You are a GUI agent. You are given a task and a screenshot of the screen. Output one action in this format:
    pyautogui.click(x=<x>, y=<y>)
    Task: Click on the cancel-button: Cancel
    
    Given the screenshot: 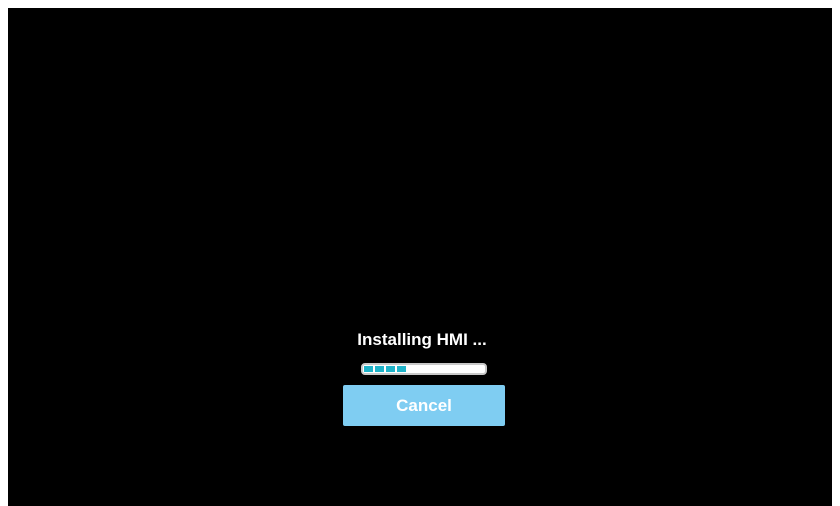 What is the action you would take?
    pyautogui.click(x=424, y=405)
    